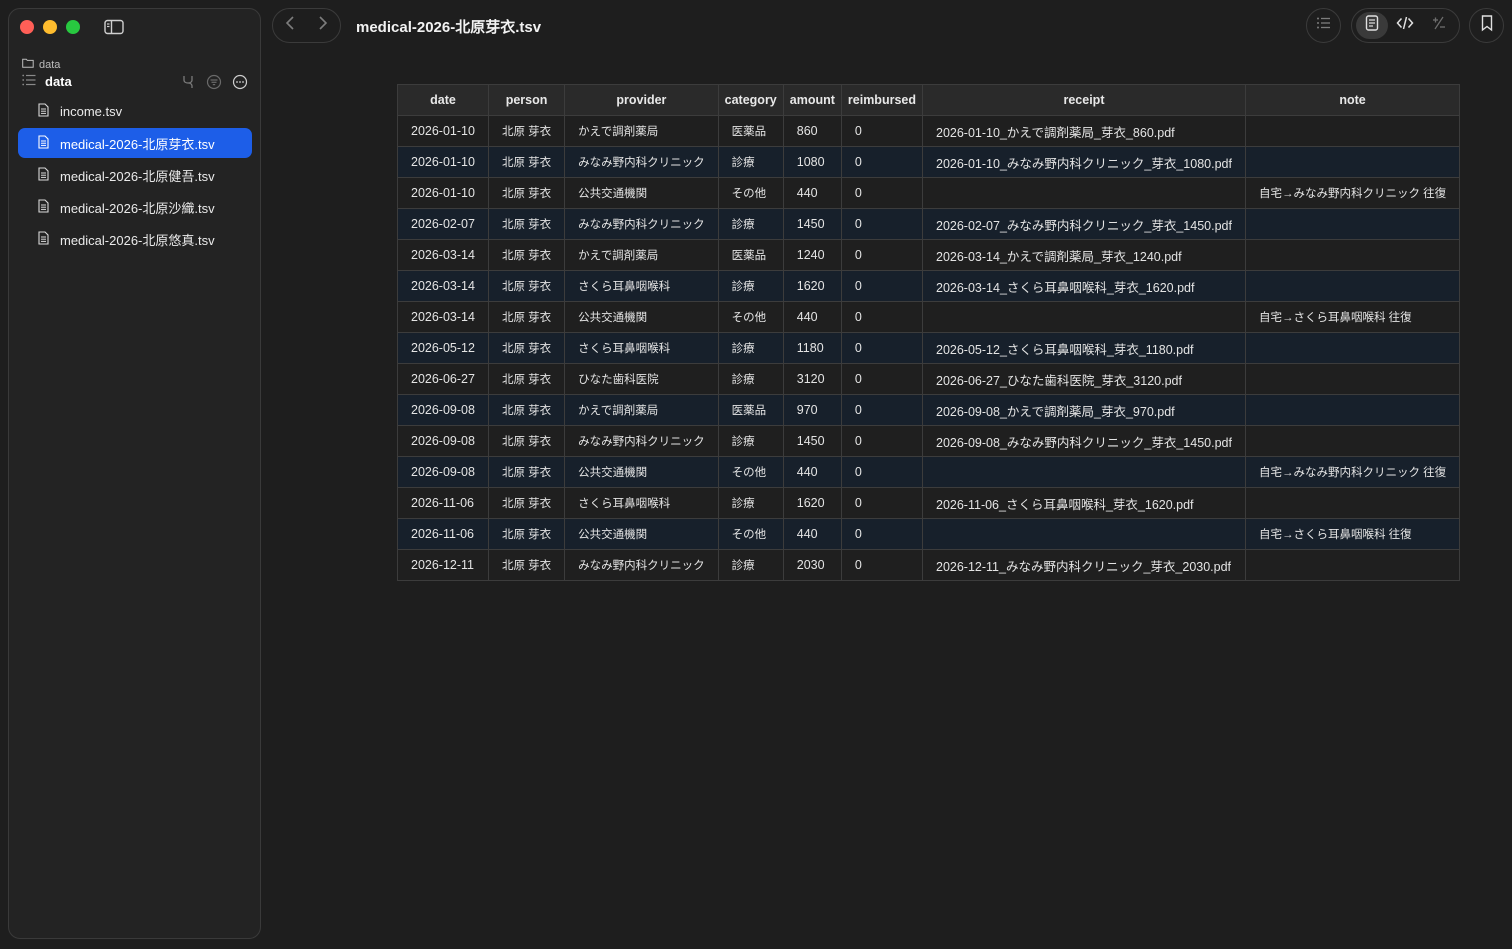 This screenshot has height=949, width=1512. What do you see at coordinates (443, 503) in the screenshot?
I see `table-cell-date: 2026-11-06` at bounding box center [443, 503].